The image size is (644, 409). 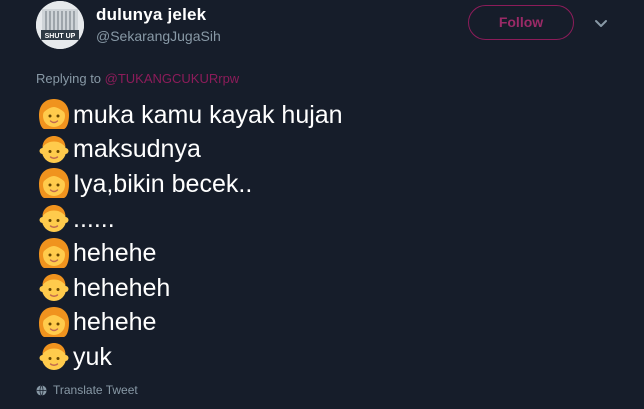 I want to click on avatar-text: SHUT UP, so click(x=60, y=36).